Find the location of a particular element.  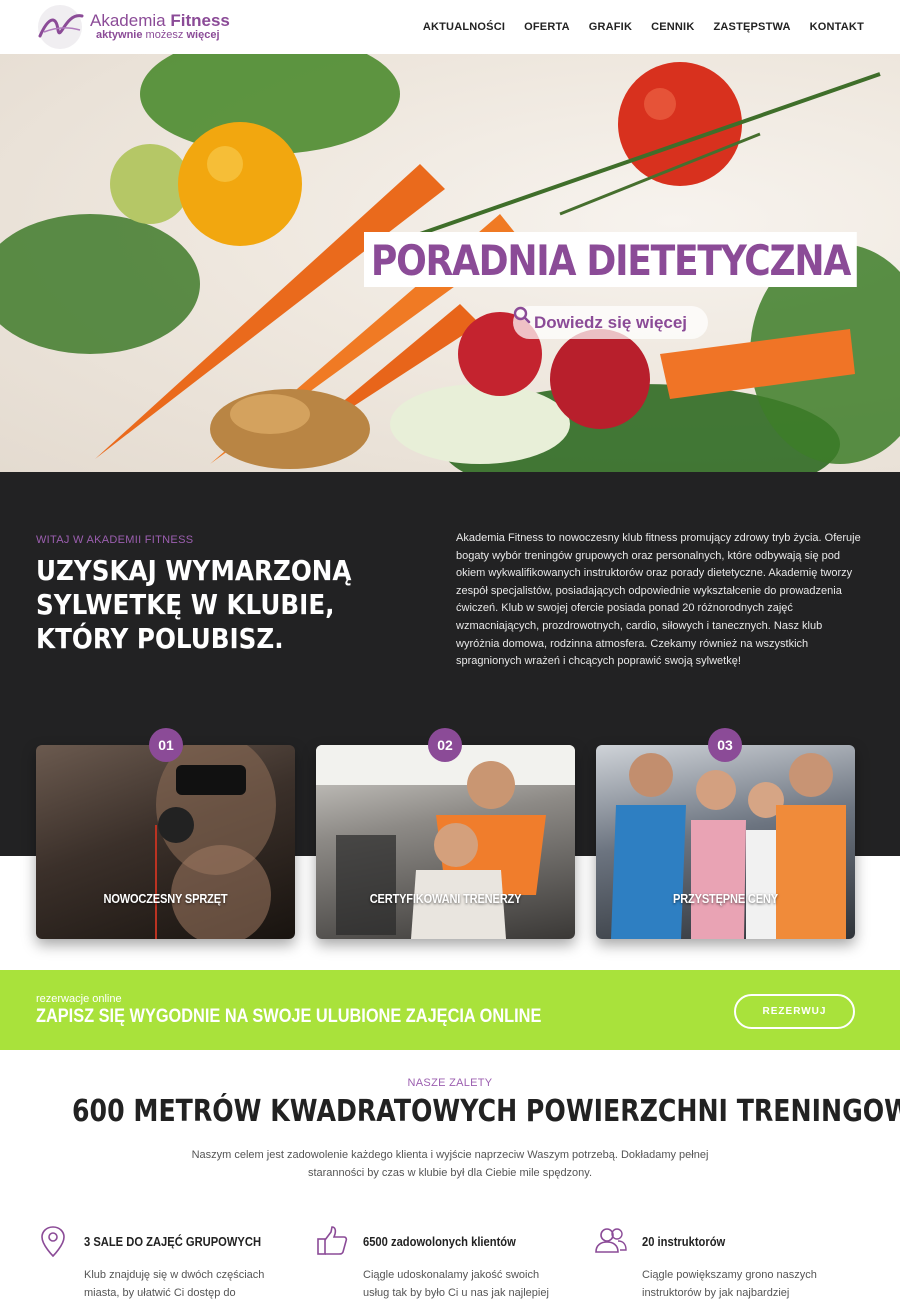

thumbs-up-icon is located at coordinates (332, 1240).